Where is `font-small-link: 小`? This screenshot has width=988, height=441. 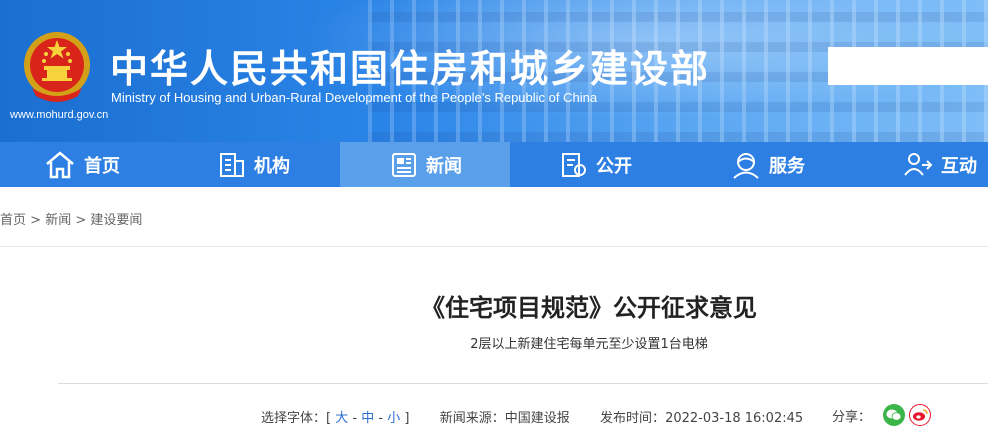 font-small-link: 小 is located at coordinates (393, 418).